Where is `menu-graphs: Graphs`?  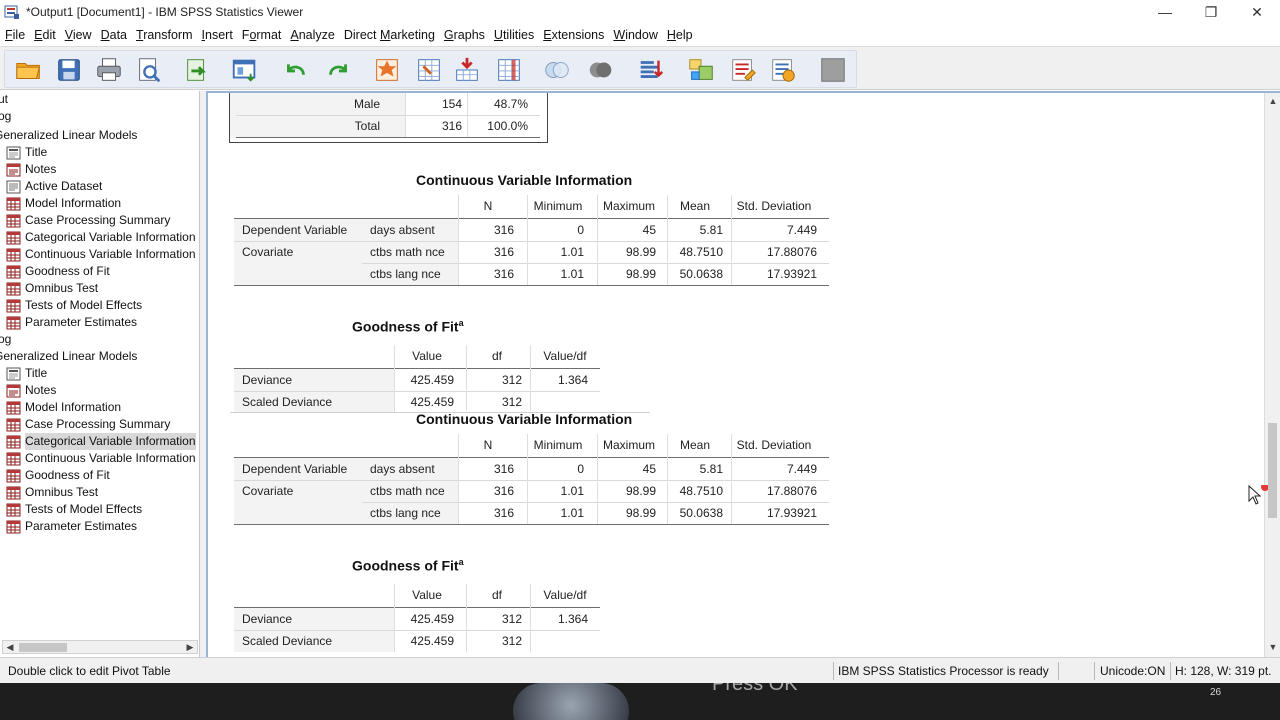
menu-graphs: Graphs is located at coordinates (469, 35).